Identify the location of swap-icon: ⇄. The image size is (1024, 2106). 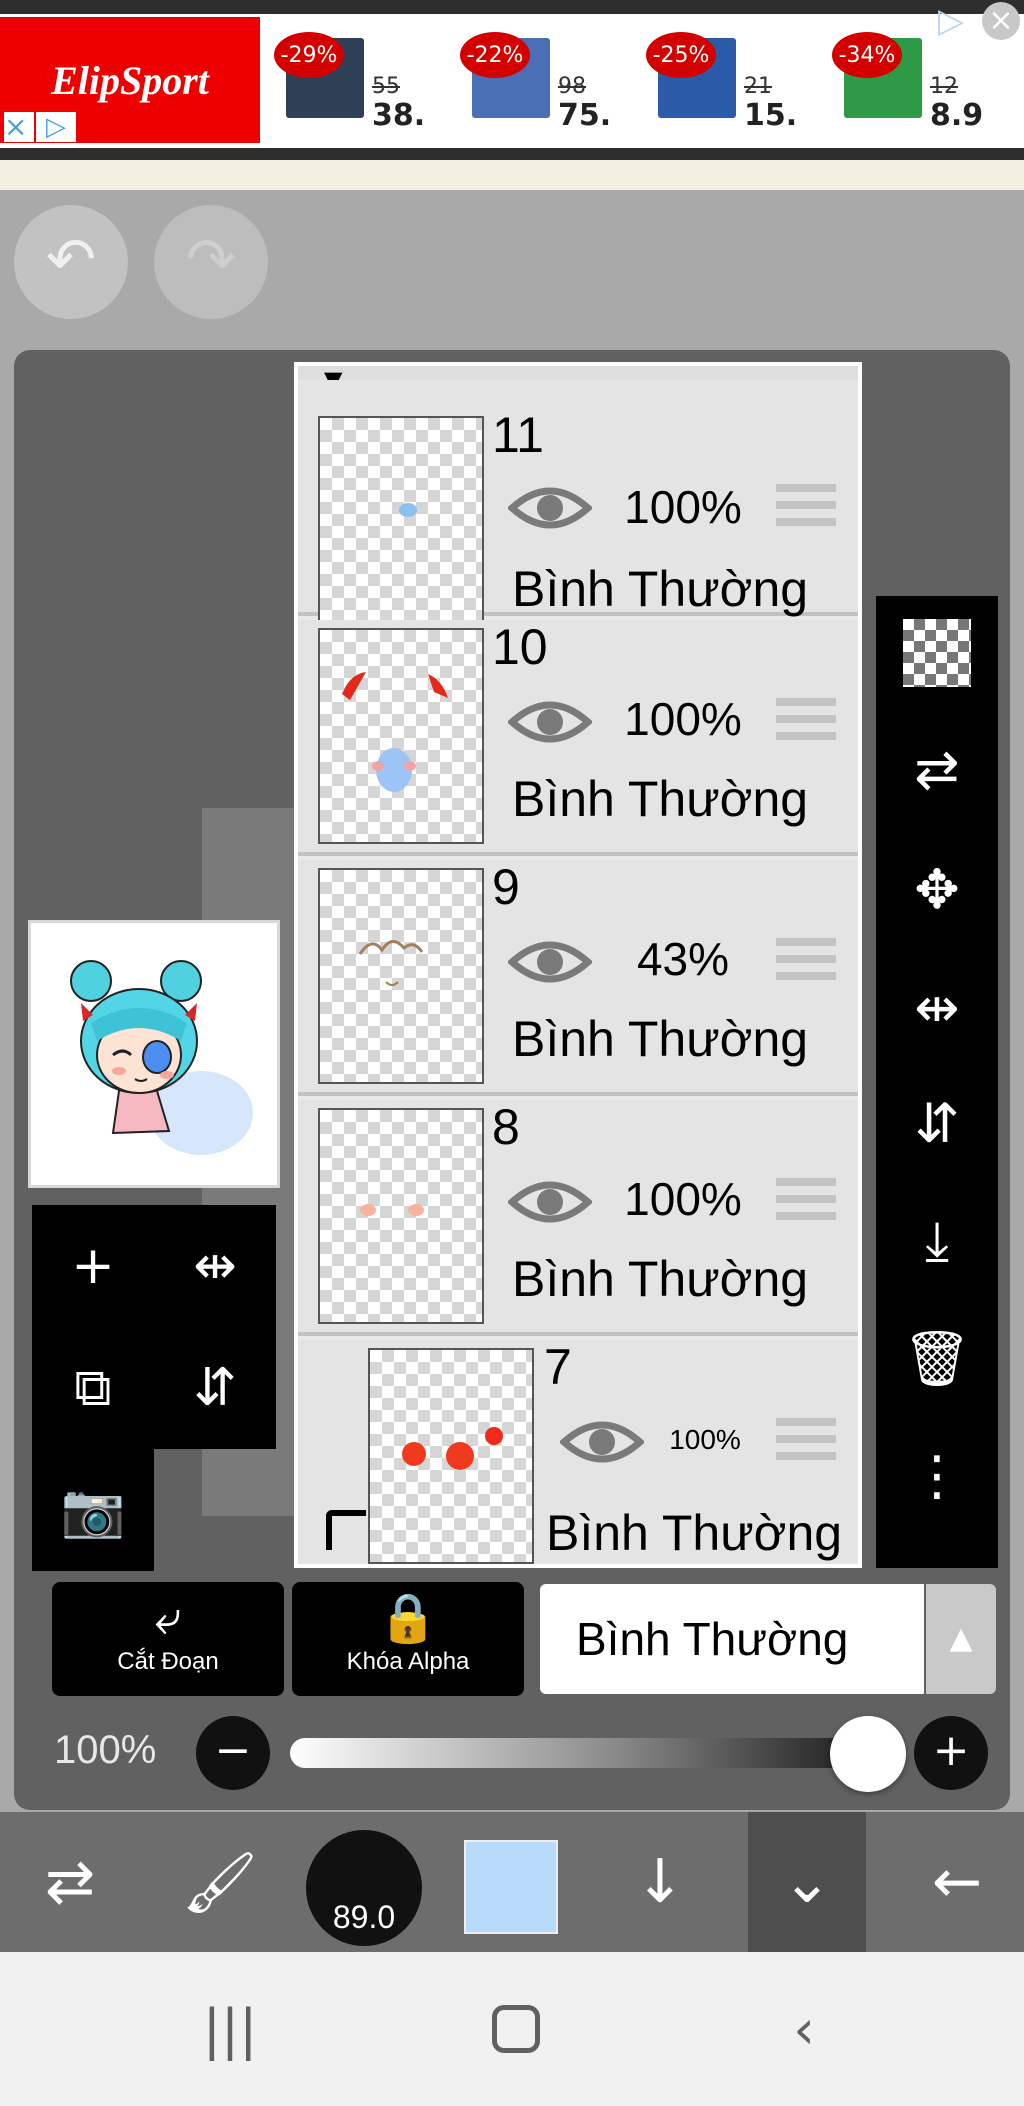
(937, 769).